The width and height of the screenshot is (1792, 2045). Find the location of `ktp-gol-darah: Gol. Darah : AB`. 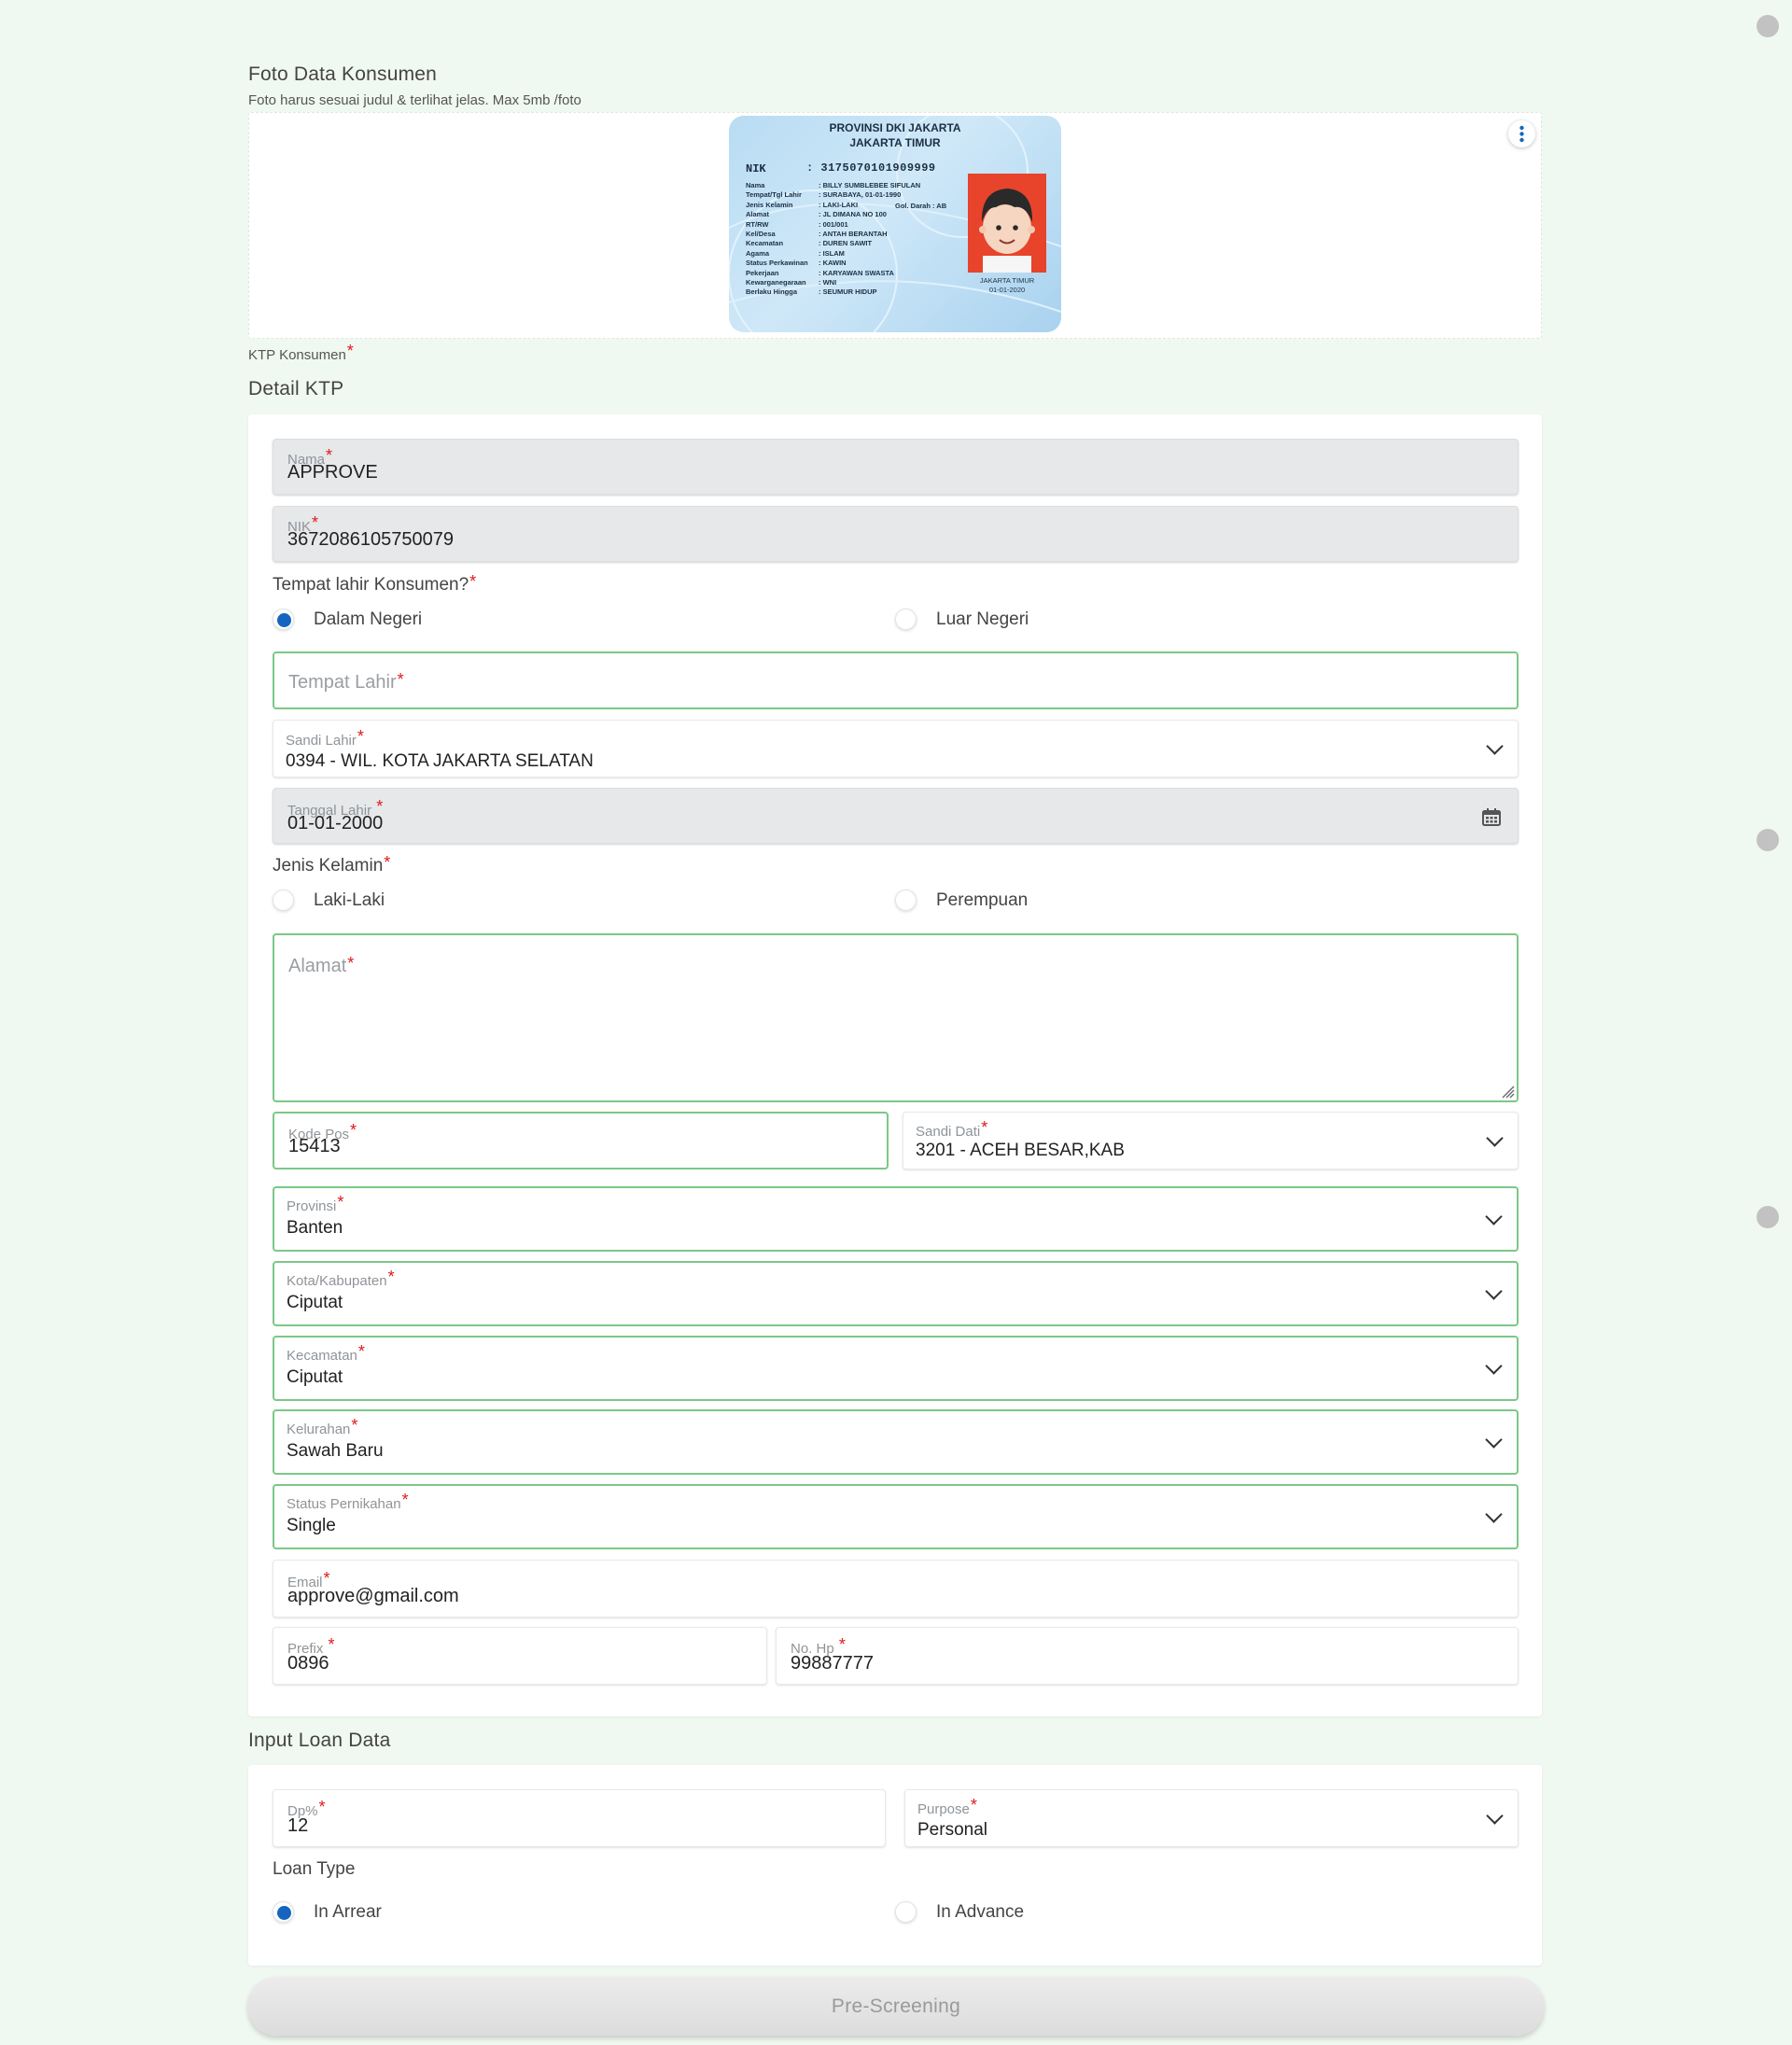

ktp-gol-darah: Gol. Darah : AB is located at coordinates (921, 206).